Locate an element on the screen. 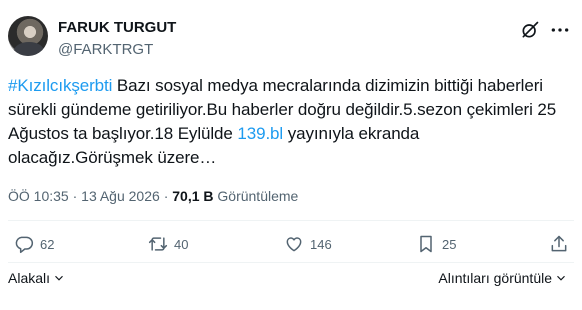 The image size is (582, 310). views-label: Görüntüleme is located at coordinates (258, 196).